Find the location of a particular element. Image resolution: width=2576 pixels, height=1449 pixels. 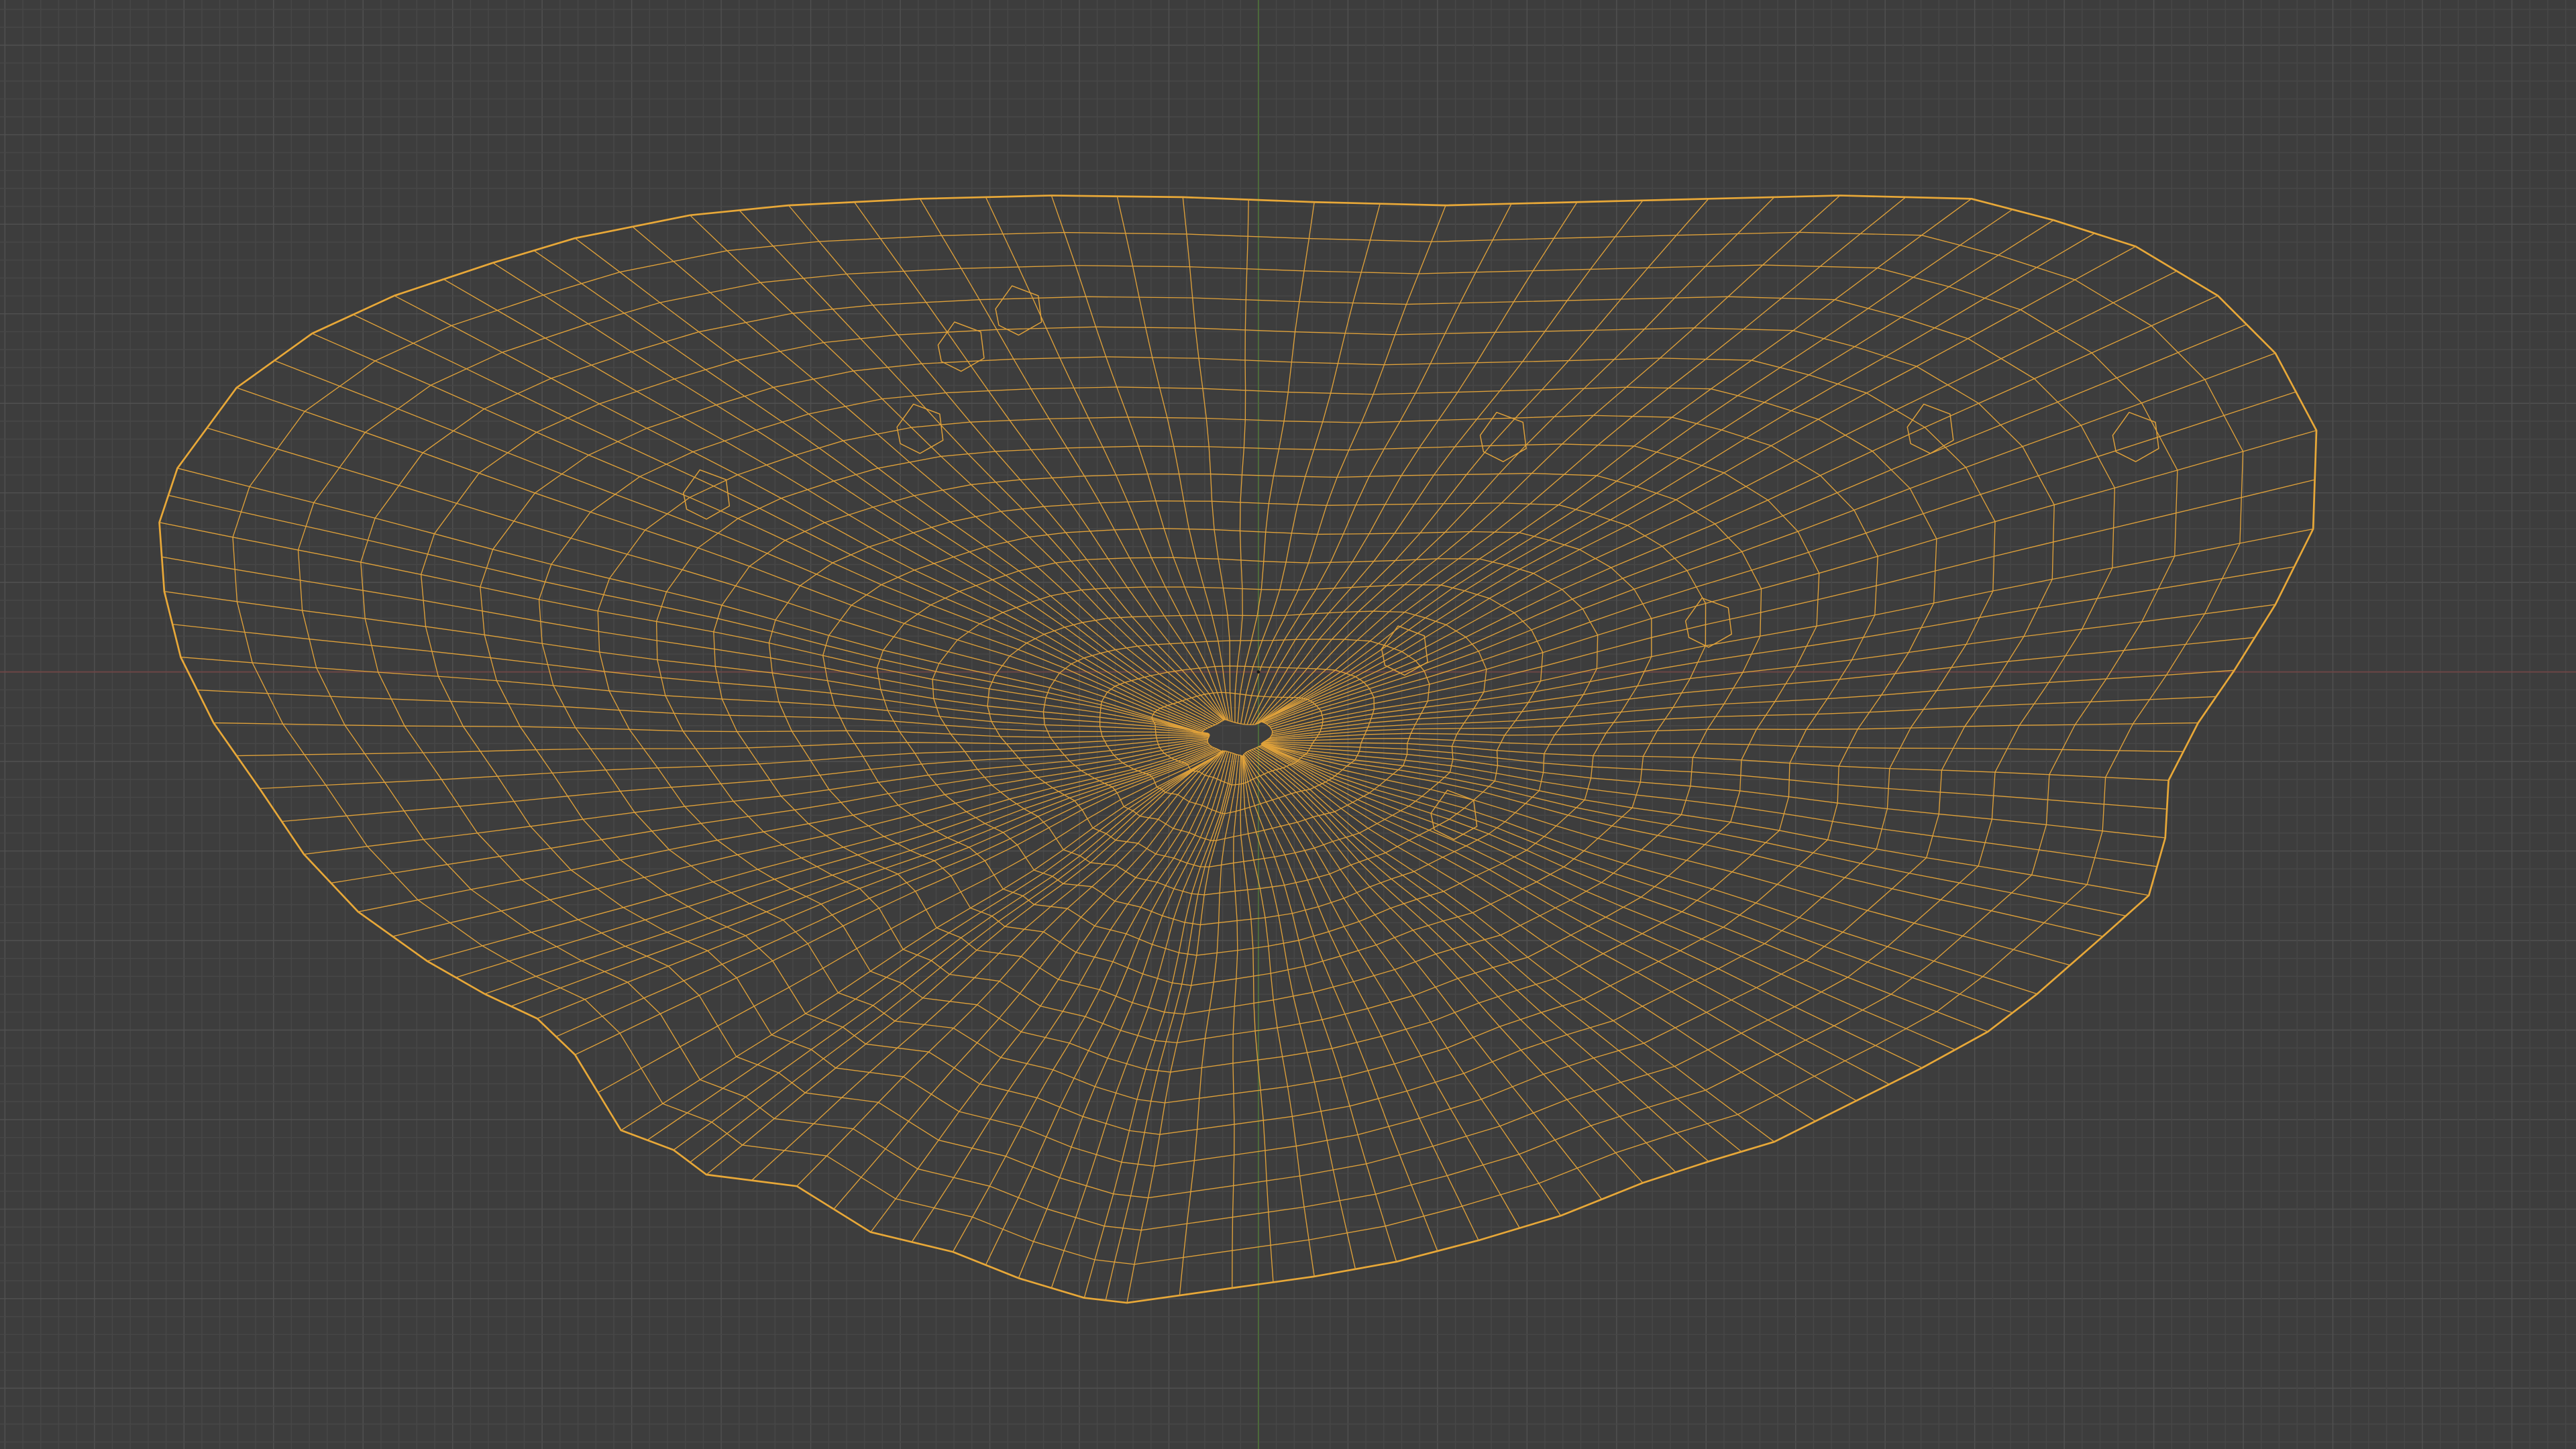

mesh-edge-loop is located at coordinates (1237, 739).